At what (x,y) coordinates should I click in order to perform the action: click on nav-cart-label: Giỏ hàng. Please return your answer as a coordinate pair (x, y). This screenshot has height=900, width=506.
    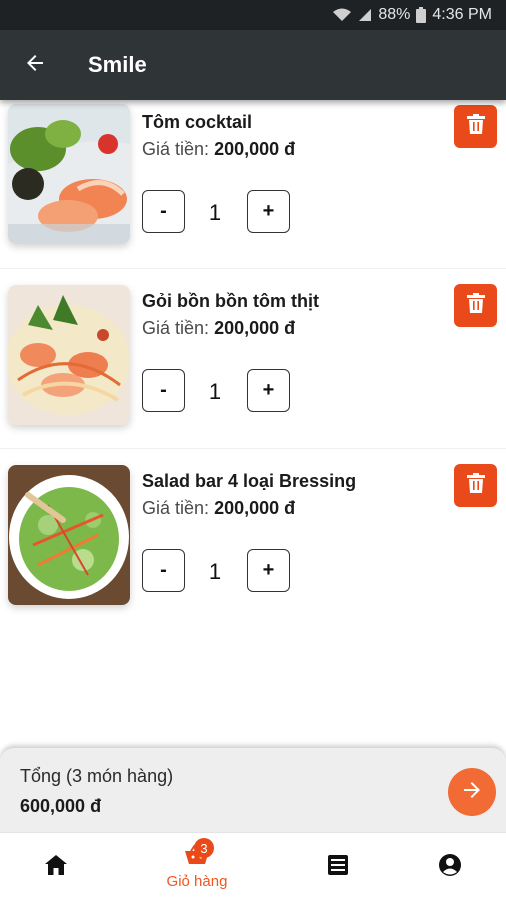
    Looking at the image, I should click on (197, 881).